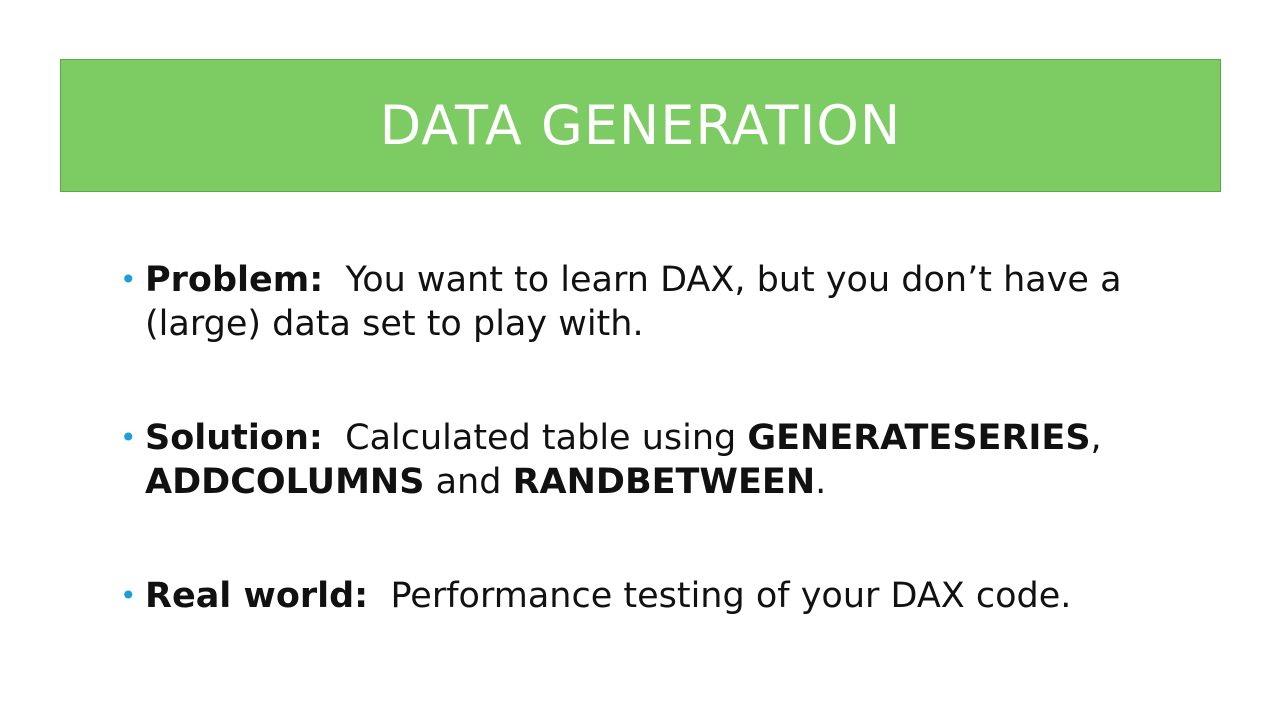 This screenshot has width=1280, height=720. Describe the element at coordinates (672, 324) in the screenshot. I see `bullet-problem-line-2: (large) data set to play with.` at that location.